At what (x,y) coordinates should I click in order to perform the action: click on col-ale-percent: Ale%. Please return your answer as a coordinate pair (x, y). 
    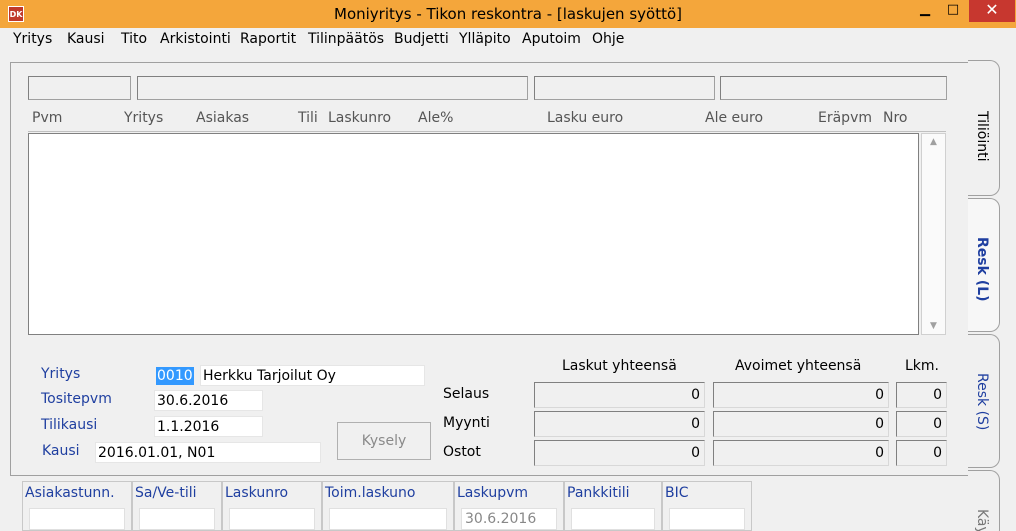
    Looking at the image, I should click on (435, 118).